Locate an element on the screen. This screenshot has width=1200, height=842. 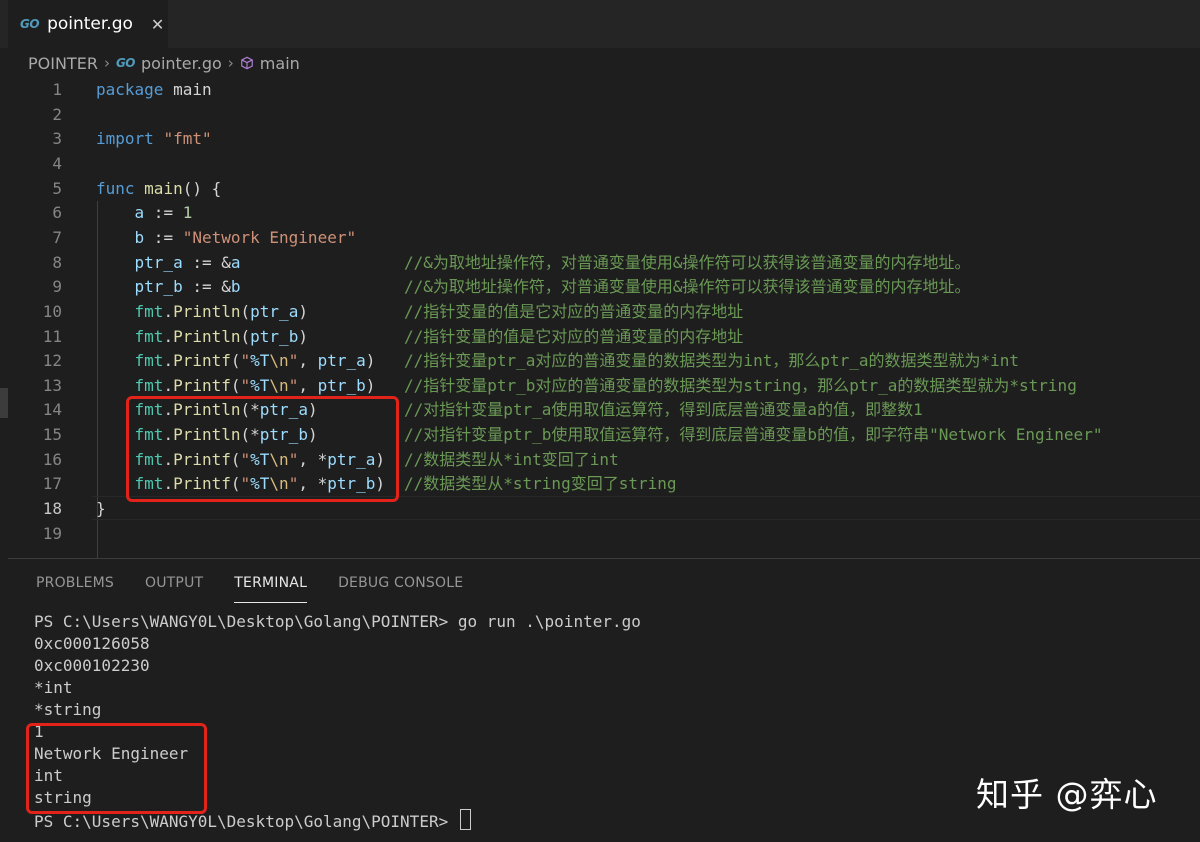
terminal-line: 0xc000102230 is located at coordinates (92, 665).